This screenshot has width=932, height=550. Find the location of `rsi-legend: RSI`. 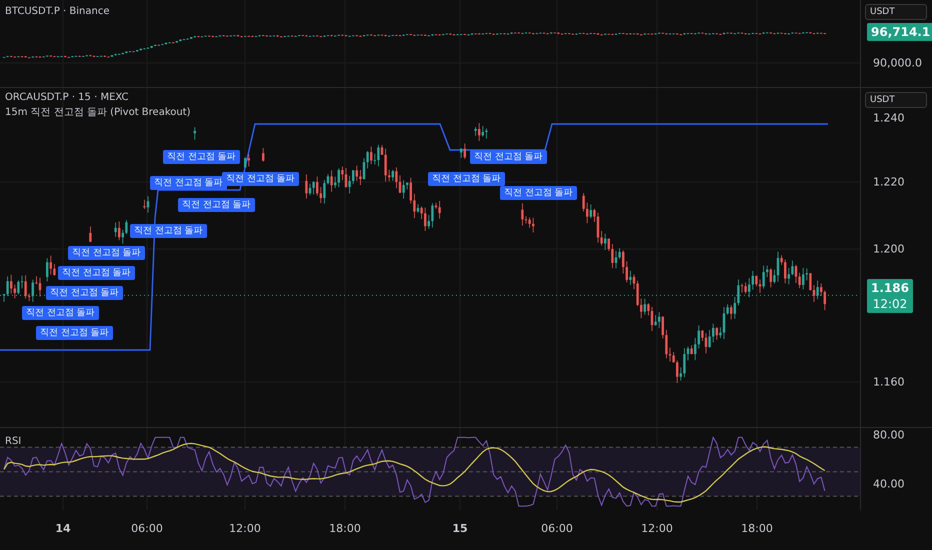

rsi-legend: RSI is located at coordinates (13, 441).